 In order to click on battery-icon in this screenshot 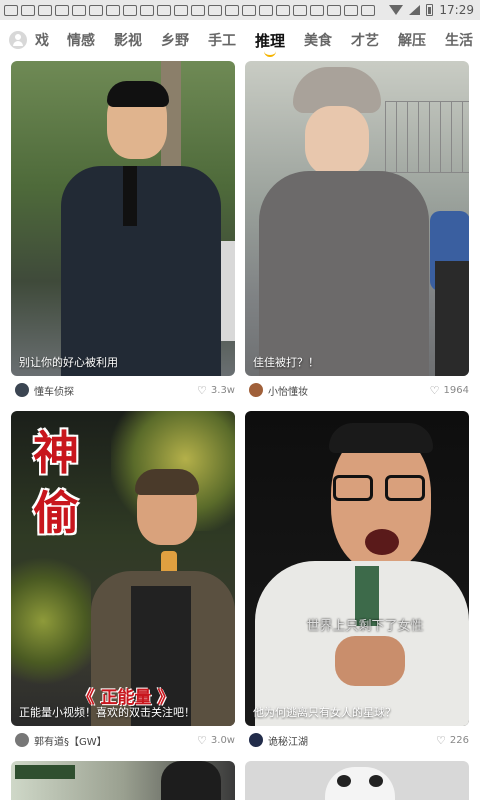, I will do `click(430, 10)`.